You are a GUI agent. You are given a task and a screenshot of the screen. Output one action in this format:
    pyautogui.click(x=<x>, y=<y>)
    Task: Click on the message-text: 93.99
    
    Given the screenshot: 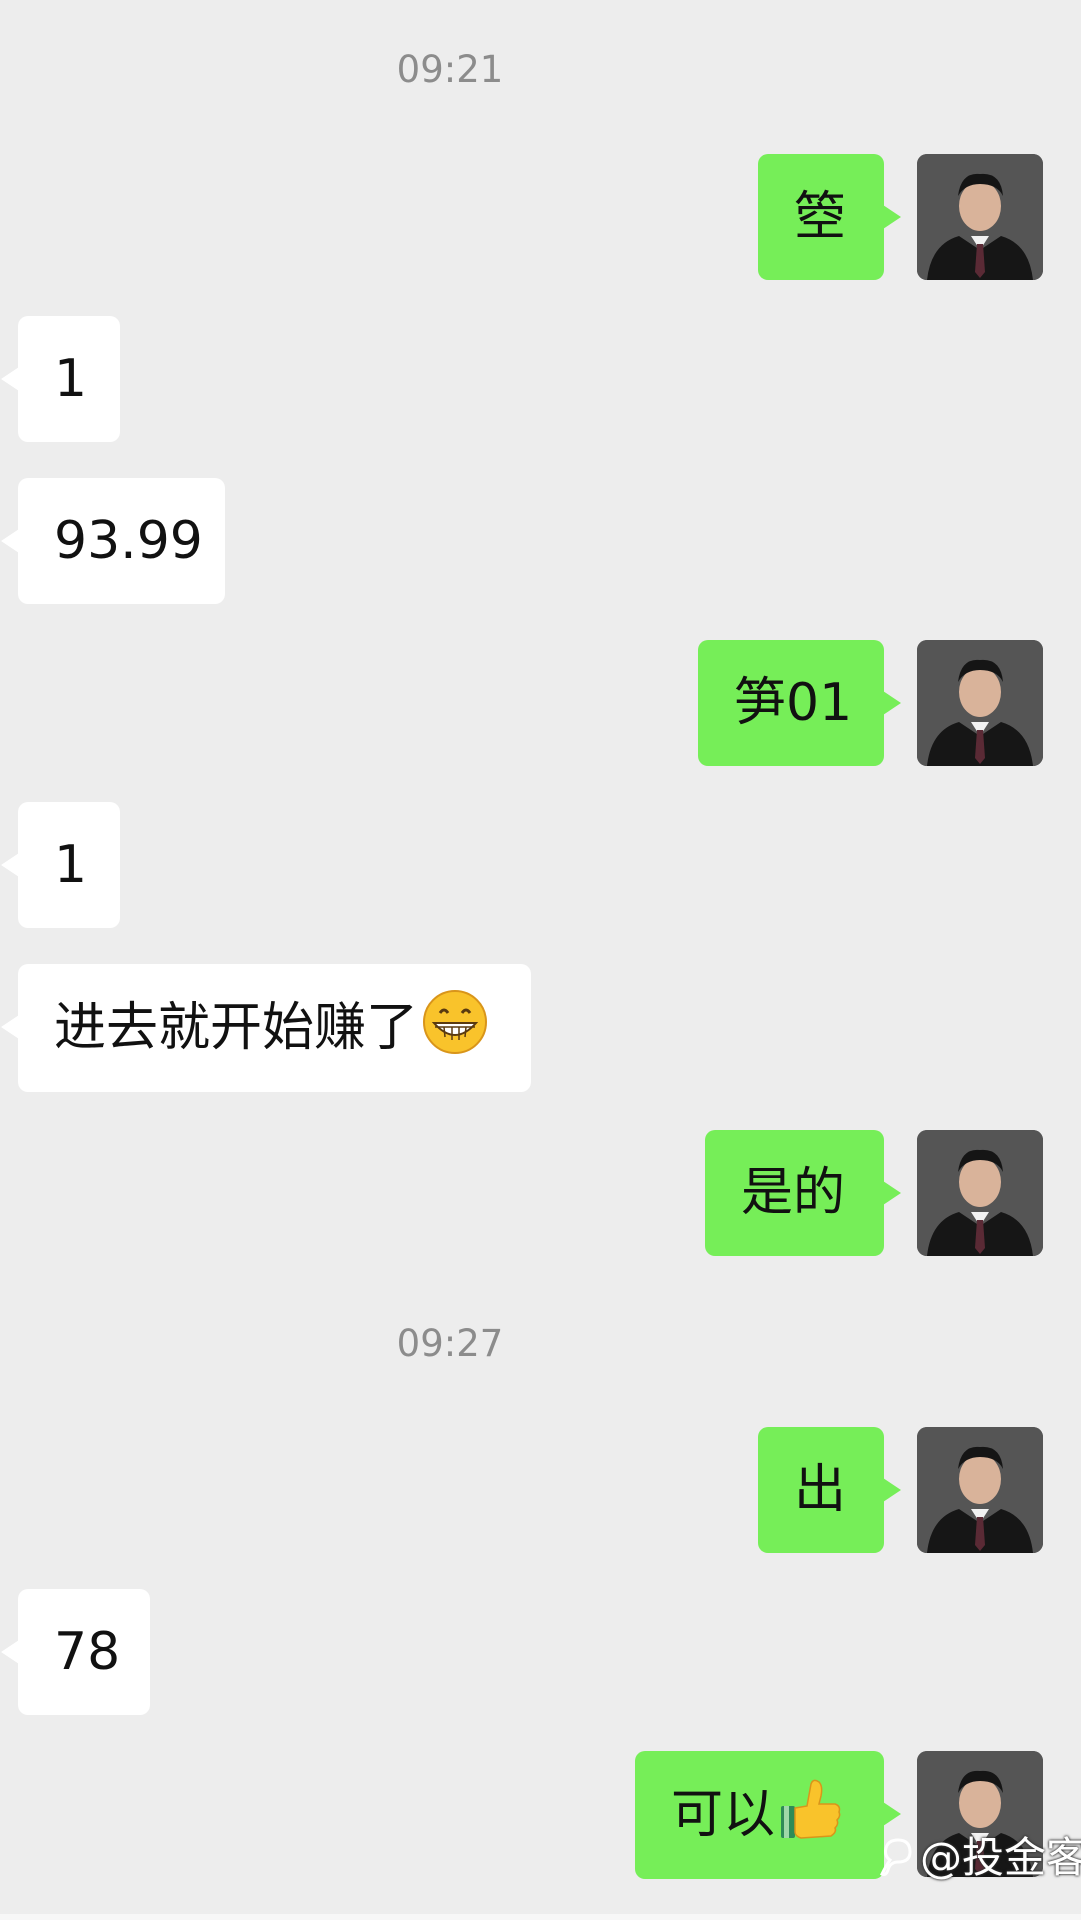 What is the action you would take?
    pyautogui.click(x=128, y=541)
    